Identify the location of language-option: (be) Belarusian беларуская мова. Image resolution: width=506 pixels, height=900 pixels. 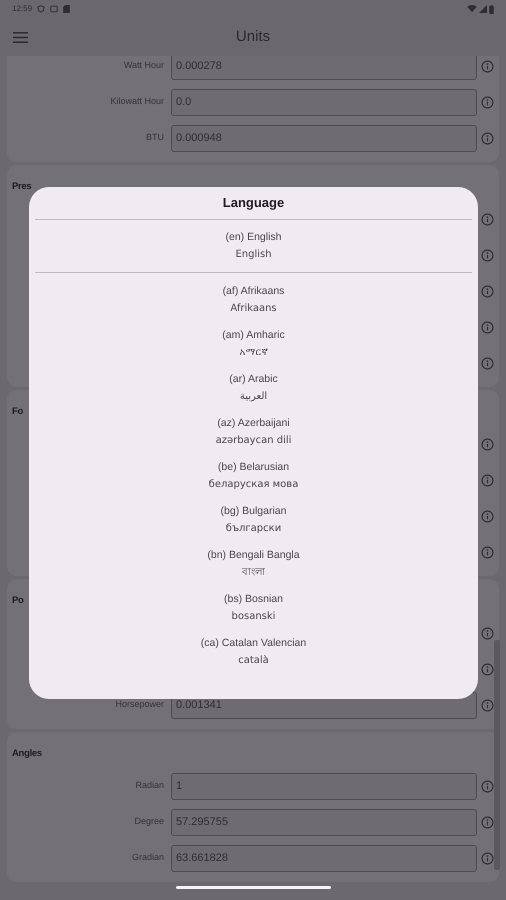
(253, 476).